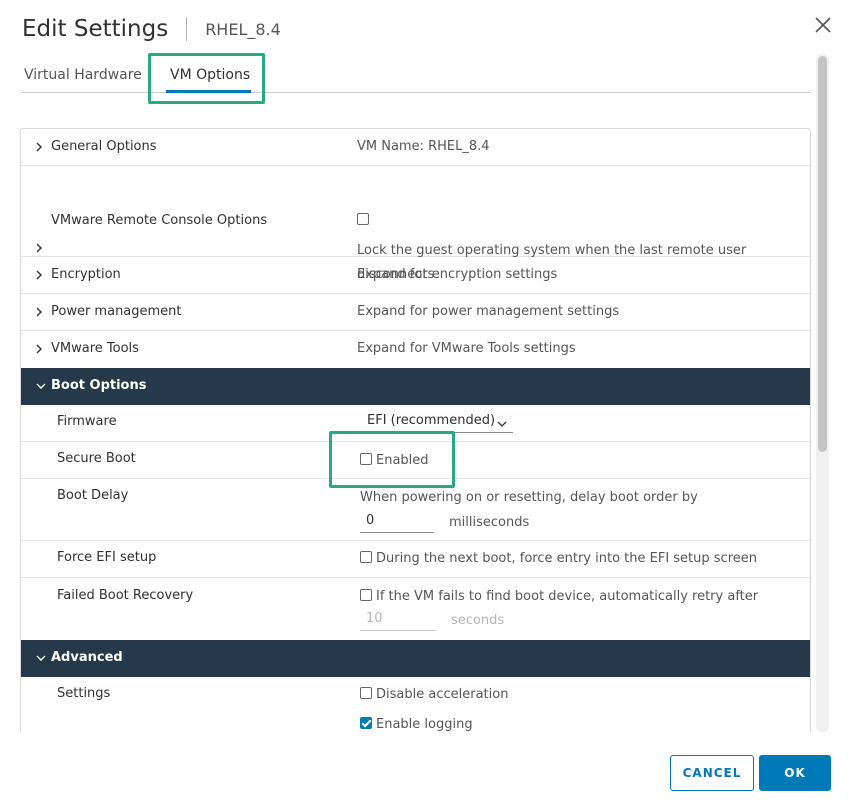 Image resolution: width=850 pixels, height=811 pixels. Describe the element at coordinates (210, 75) in the screenshot. I see `tab-vm-options: VM Options` at that location.